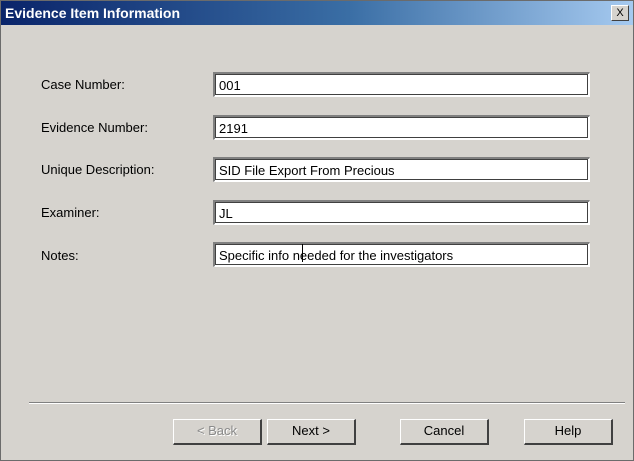 The image size is (634, 461). Describe the element at coordinates (94, 127) in the screenshot. I see `evidence-number-label: Evidence Number:` at that location.